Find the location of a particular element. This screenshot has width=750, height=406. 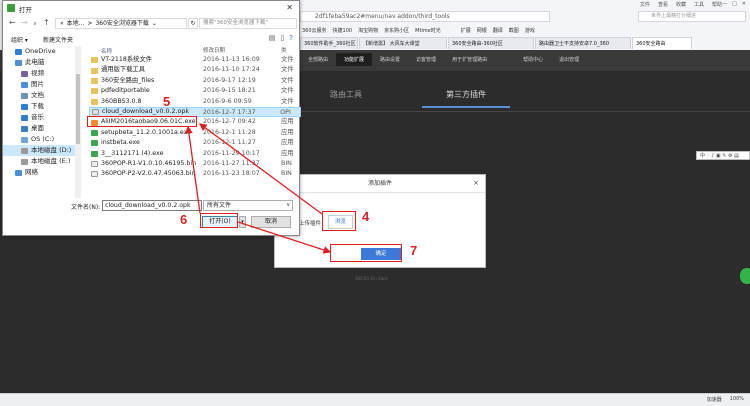

step-number-4: 4 is located at coordinates (366, 216).